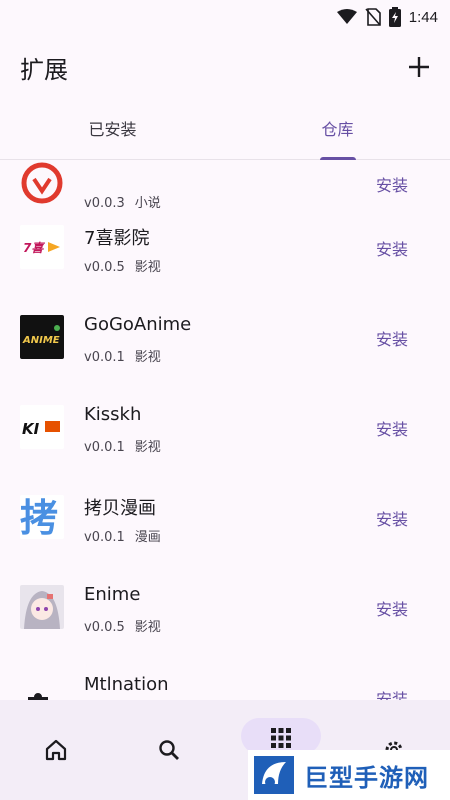 This screenshot has height=800, width=450. I want to click on extension-meta: v0.0.1 漫画, so click(122, 535).